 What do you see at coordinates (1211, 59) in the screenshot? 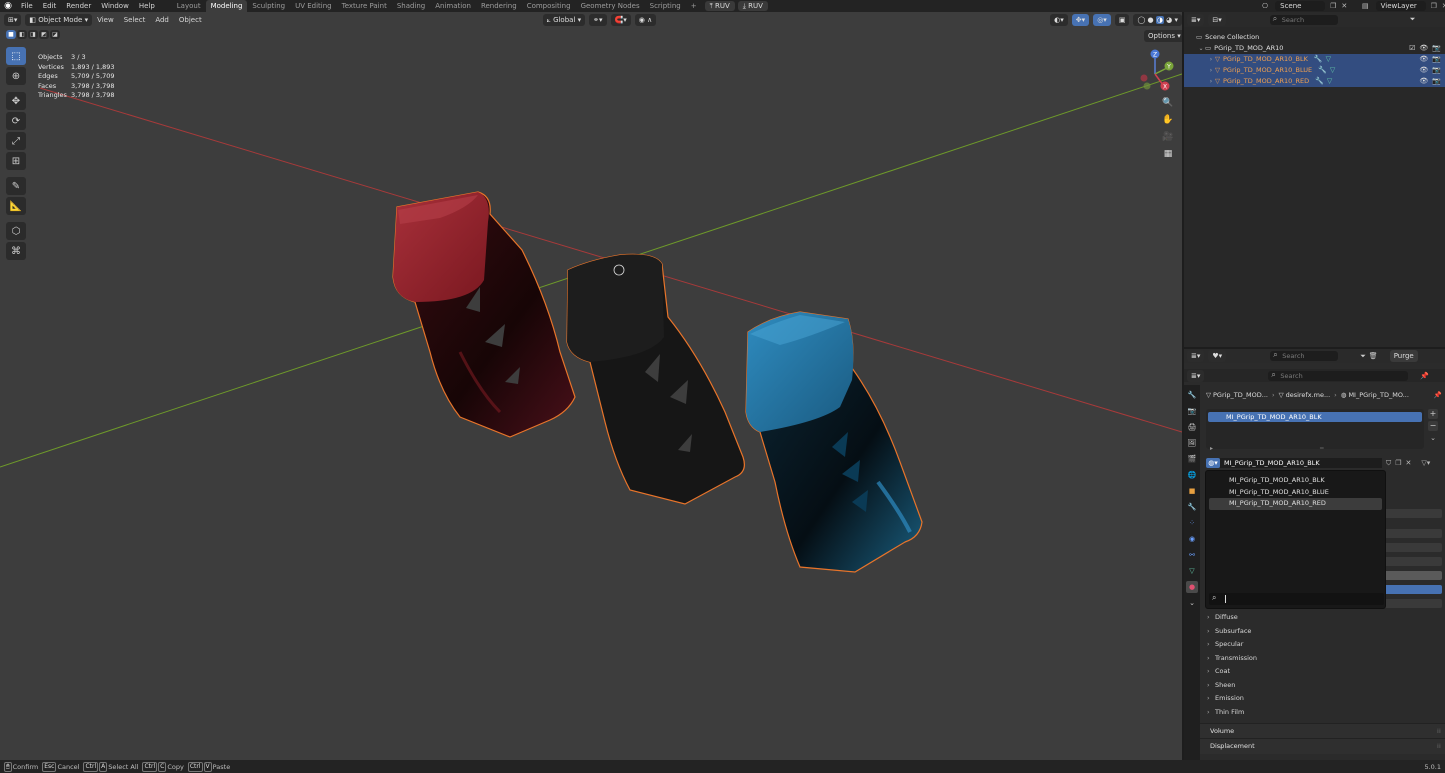
I see `expand-chevron-icon: ›` at bounding box center [1211, 59].